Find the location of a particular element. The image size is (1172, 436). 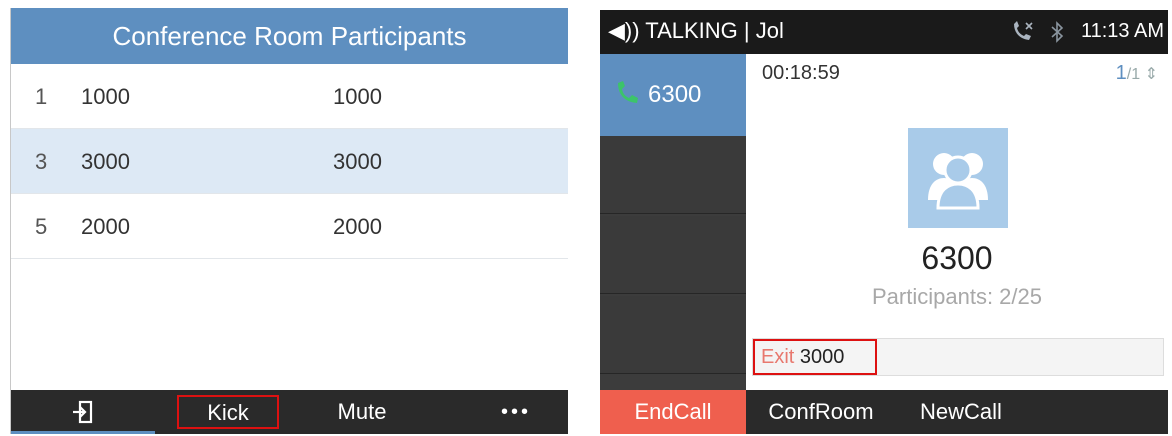

bluetooth-icon is located at coordinates (1057, 32).